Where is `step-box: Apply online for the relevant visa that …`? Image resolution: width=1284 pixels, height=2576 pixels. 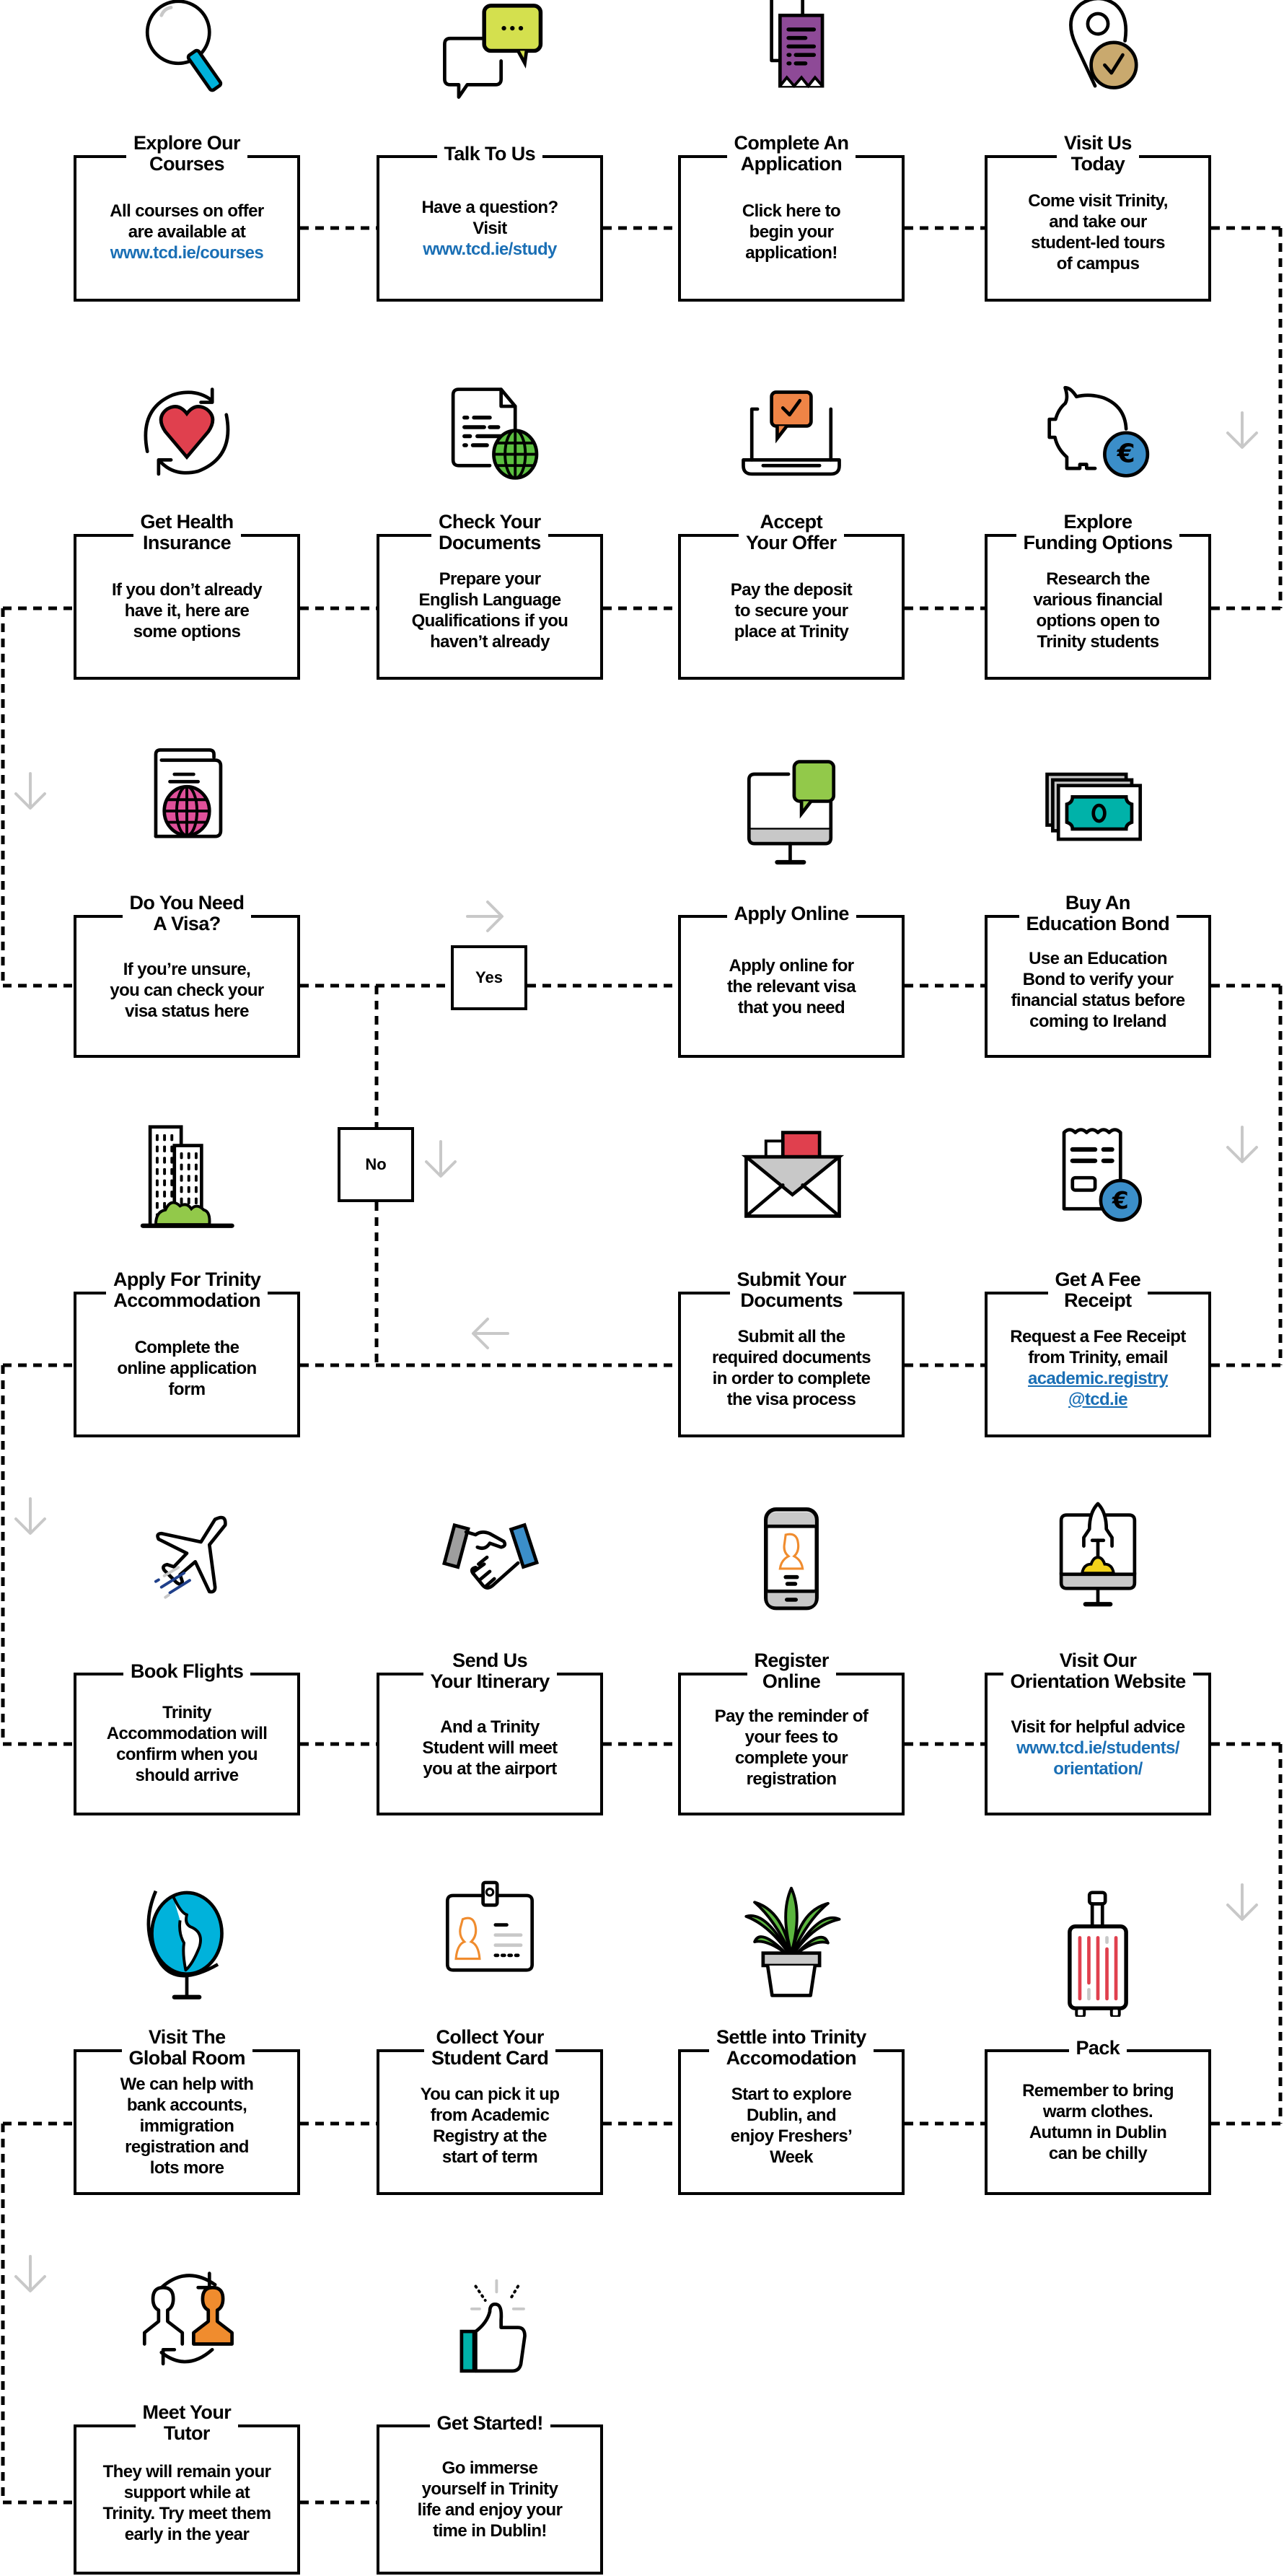 step-box: Apply online for the relevant visa that … is located at coordinates (791, 986).